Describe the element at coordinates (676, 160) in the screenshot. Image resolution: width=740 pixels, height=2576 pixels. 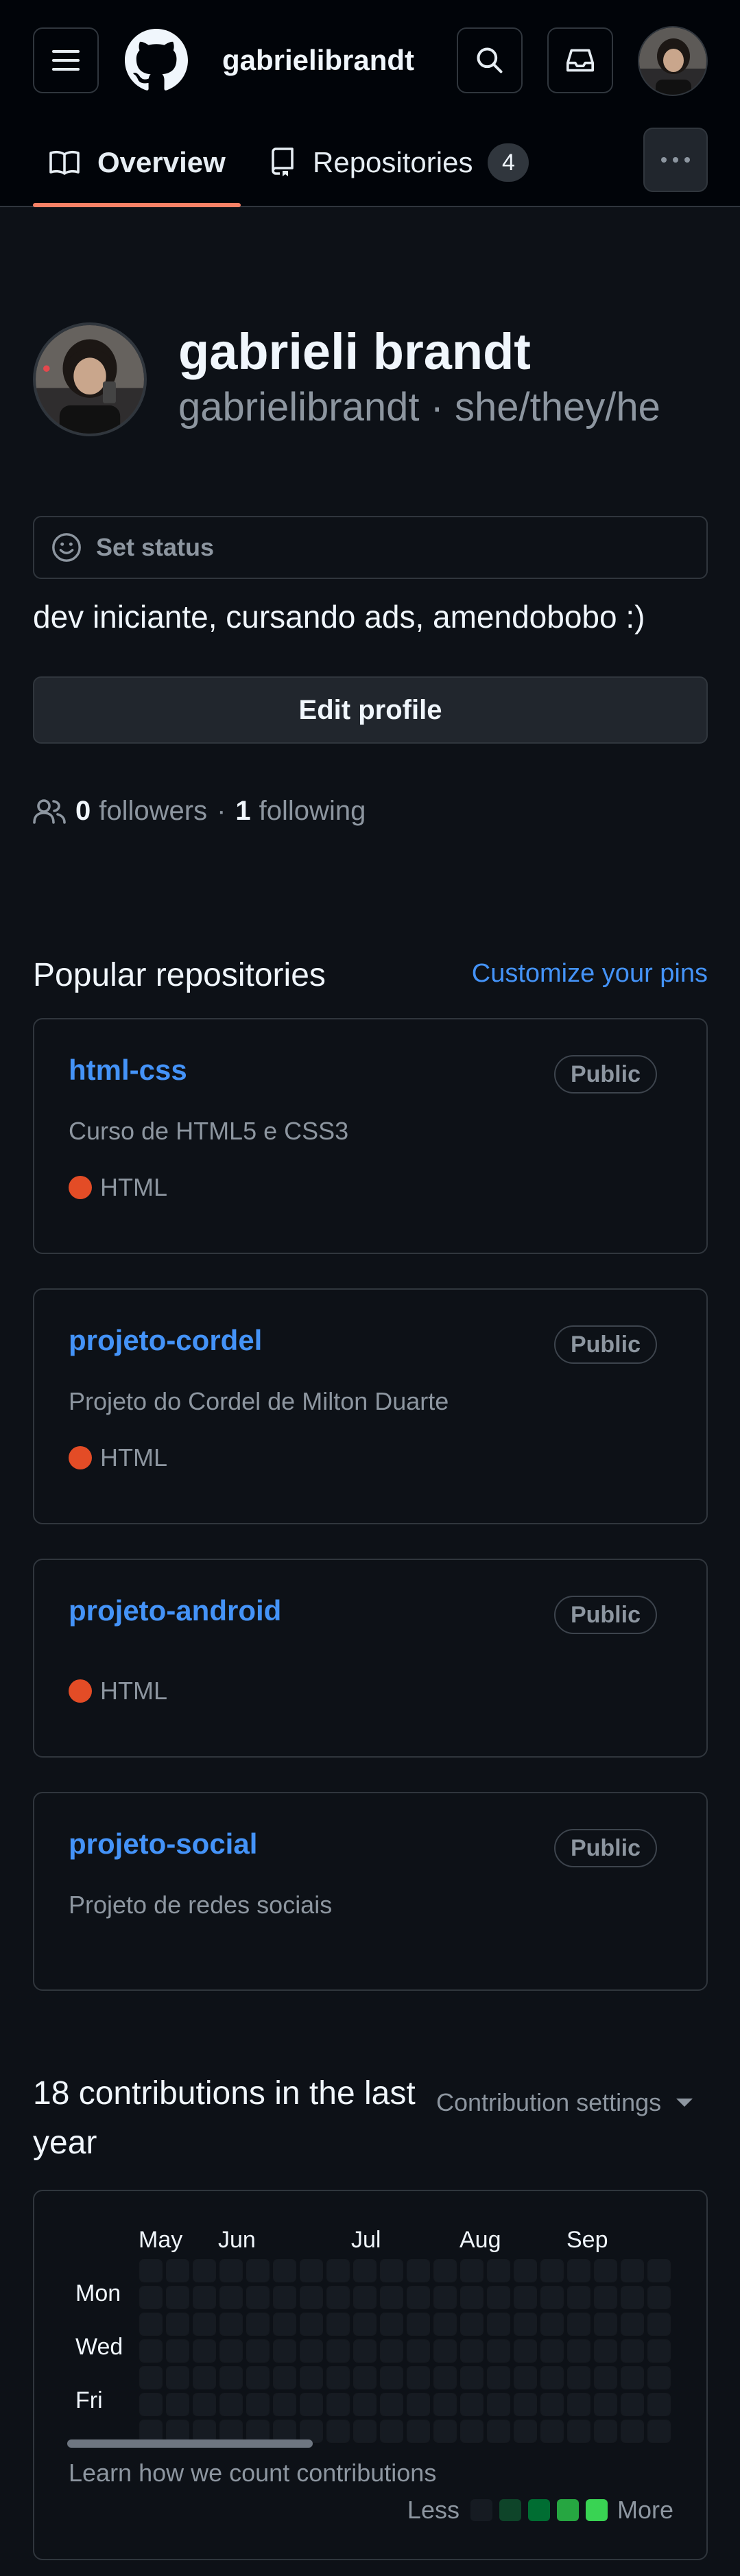
I see `more-tabs-button` at that location.